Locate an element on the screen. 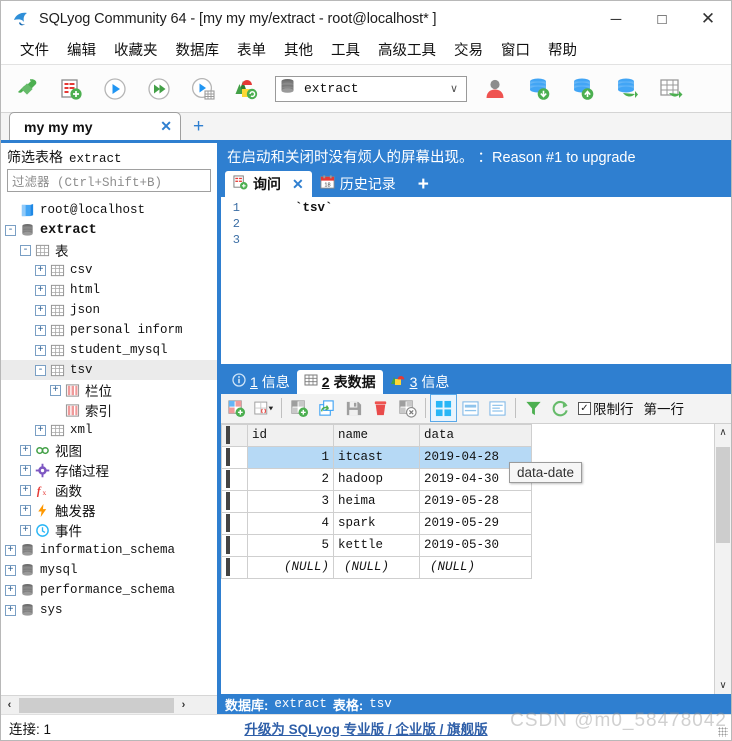 This screenshot has height=741, width=732. cell-name: itcast is located at coordinates (376, 457).